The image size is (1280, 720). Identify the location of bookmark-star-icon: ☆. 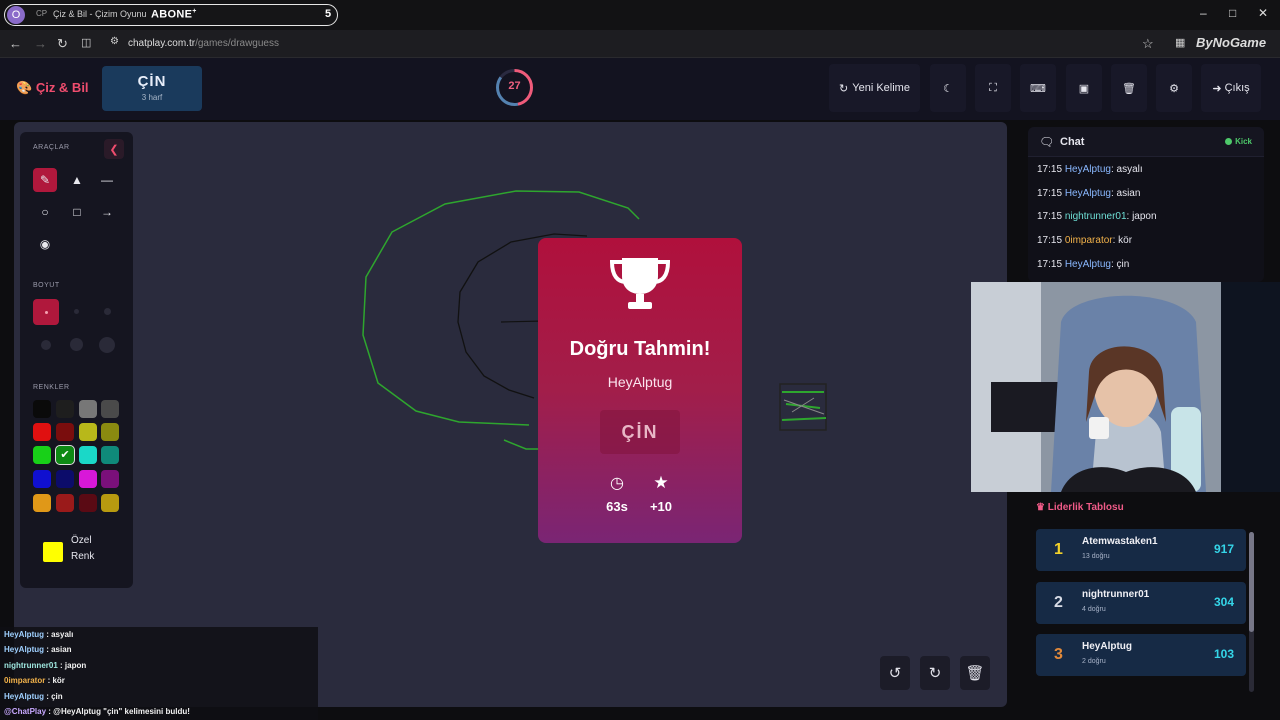
(1148, 44).